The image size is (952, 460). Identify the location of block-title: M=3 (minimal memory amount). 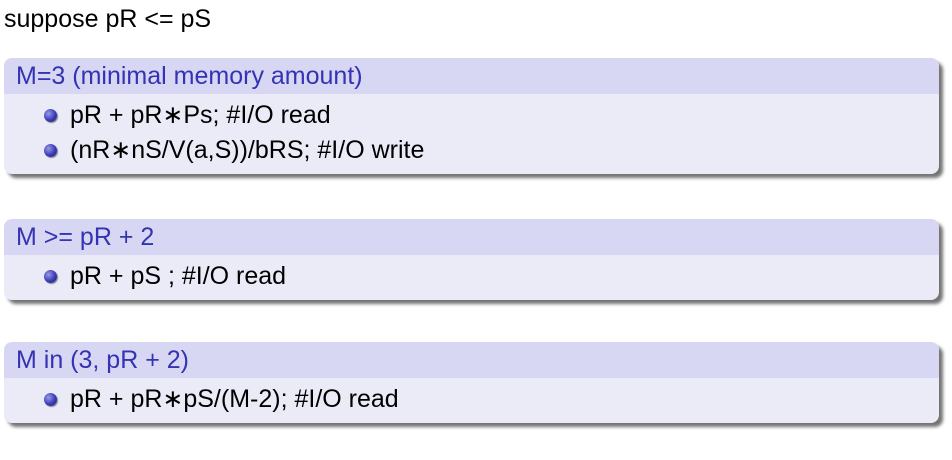
(471, 76).